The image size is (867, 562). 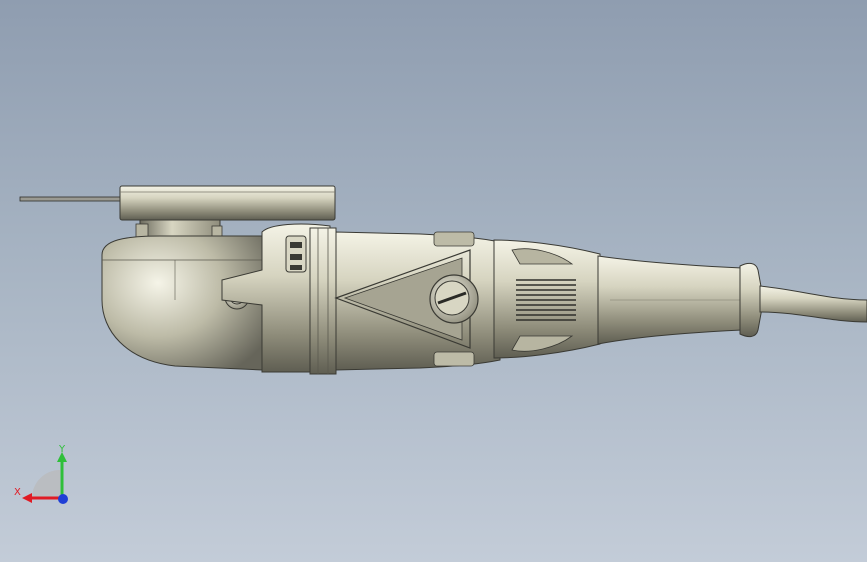 What do you see at coordinates (62, 449) in the screenshot?
I see `y-axis-label: Y` at bounding box center [62, 449].